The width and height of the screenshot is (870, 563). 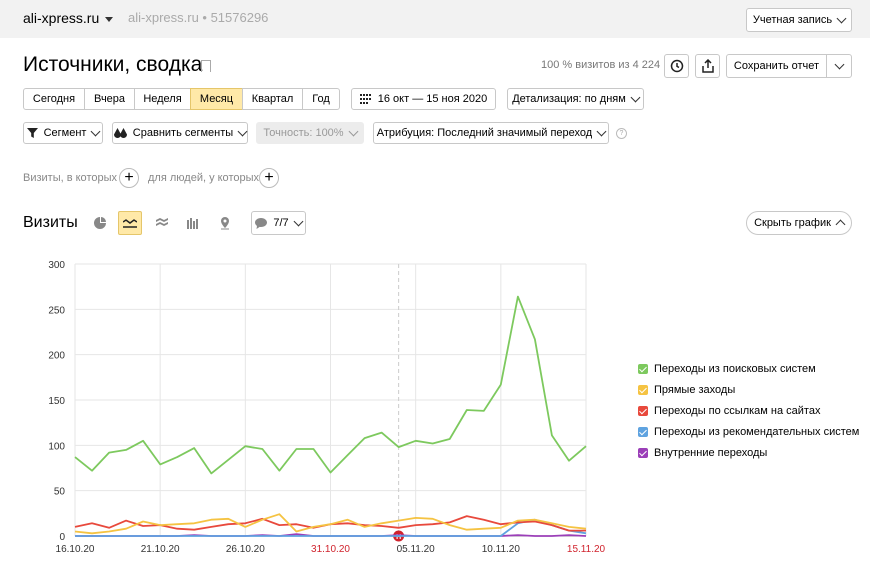 I want to click on add-people-condition-button: +, so click(x=269, y=178).